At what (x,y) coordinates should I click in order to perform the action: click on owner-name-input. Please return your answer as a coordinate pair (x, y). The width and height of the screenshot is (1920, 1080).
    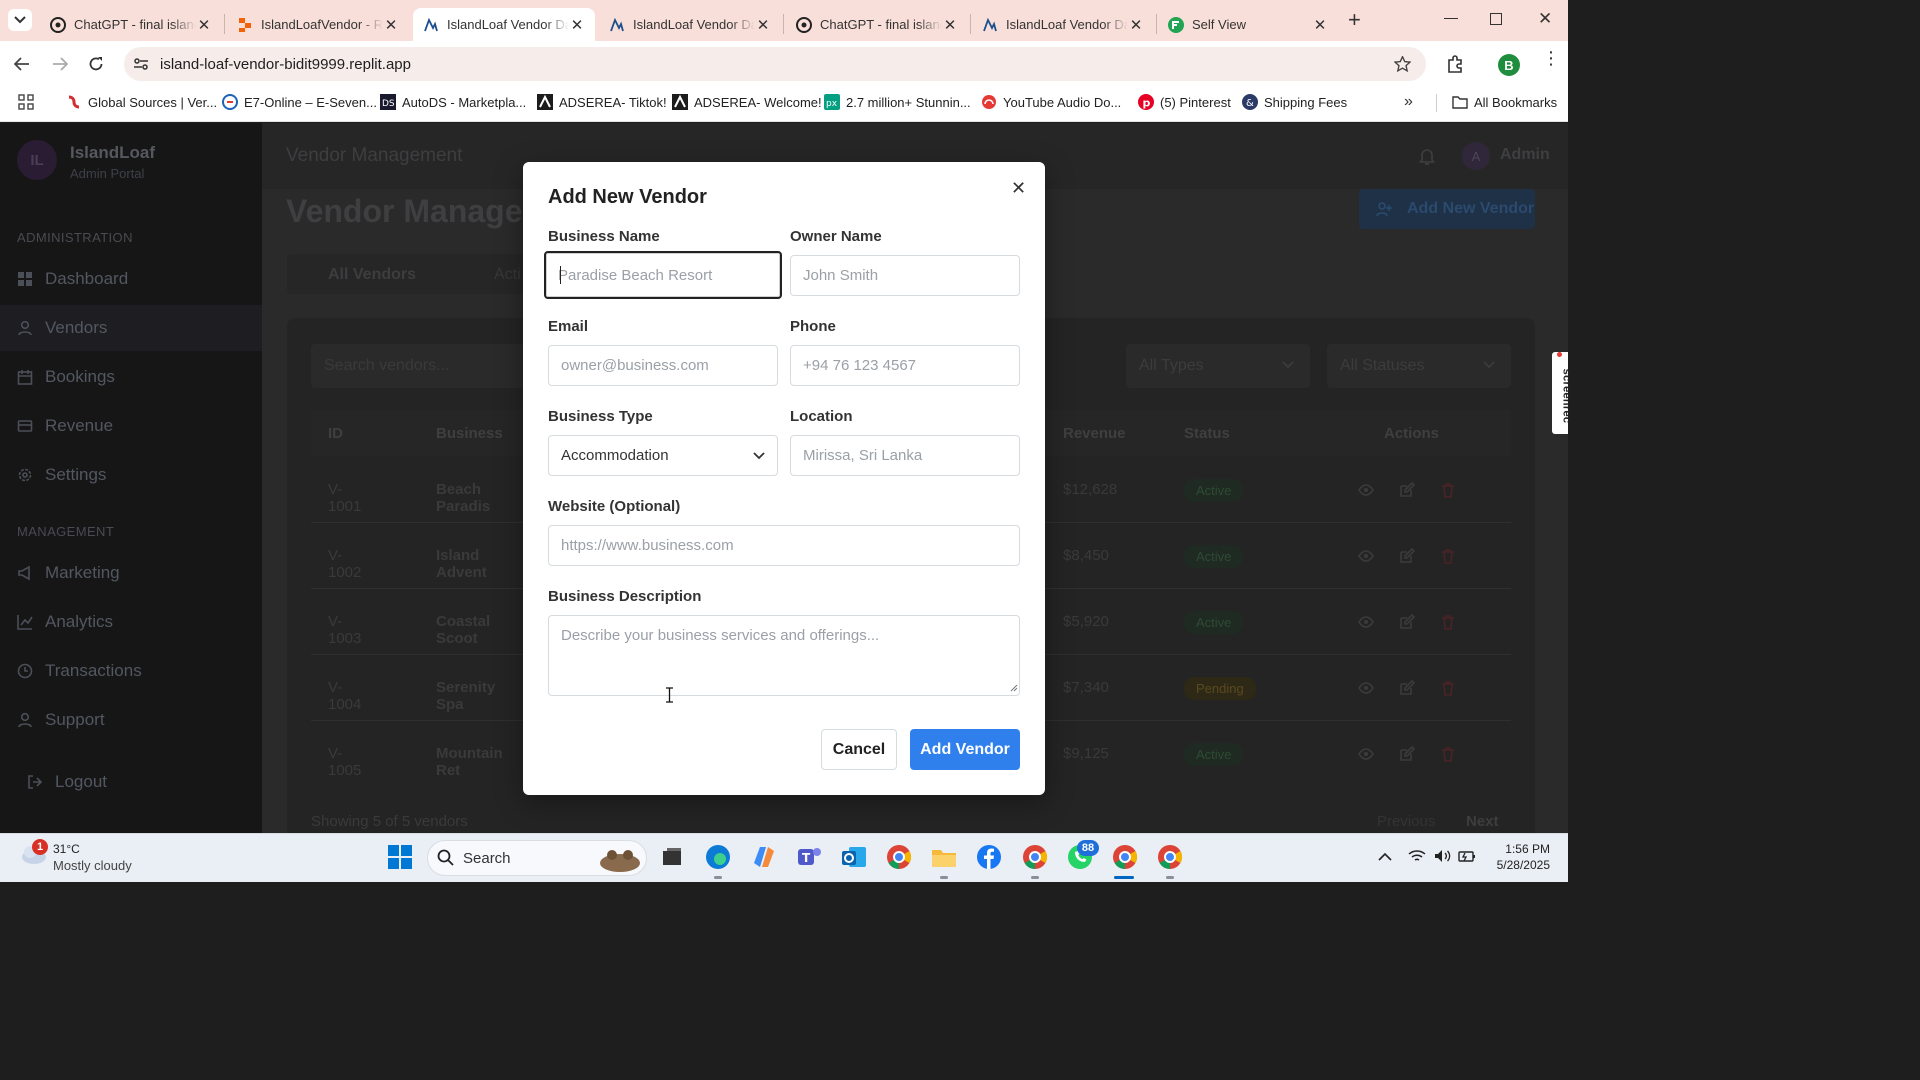
    Looking at the image, I should click on (905, 275).